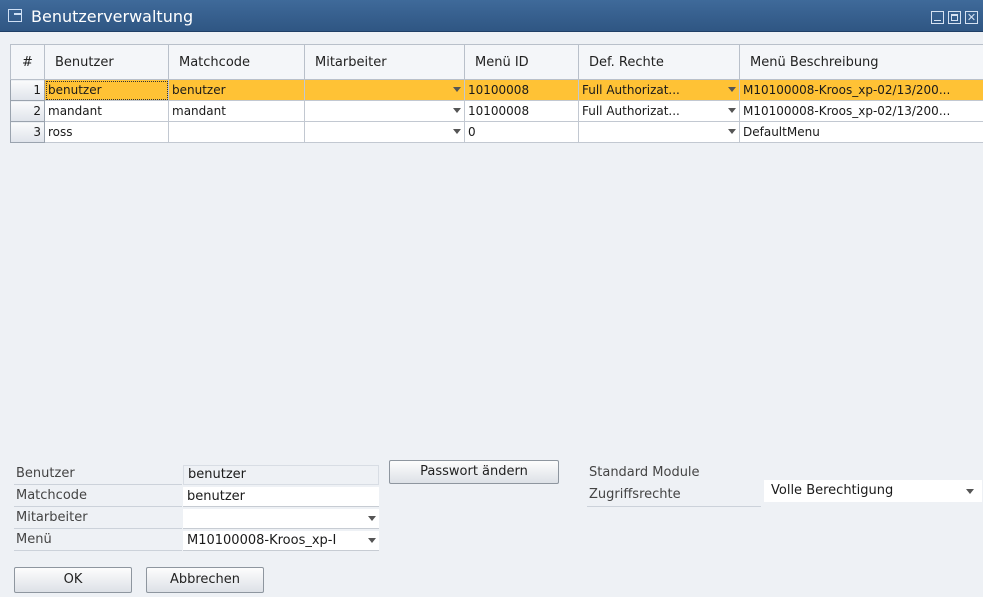 This screenshot has width=983, height=597. What do you see at coordinates (659, 132) in the screenshot?
I see `cell-rechte` at bounding box center [659, 132].